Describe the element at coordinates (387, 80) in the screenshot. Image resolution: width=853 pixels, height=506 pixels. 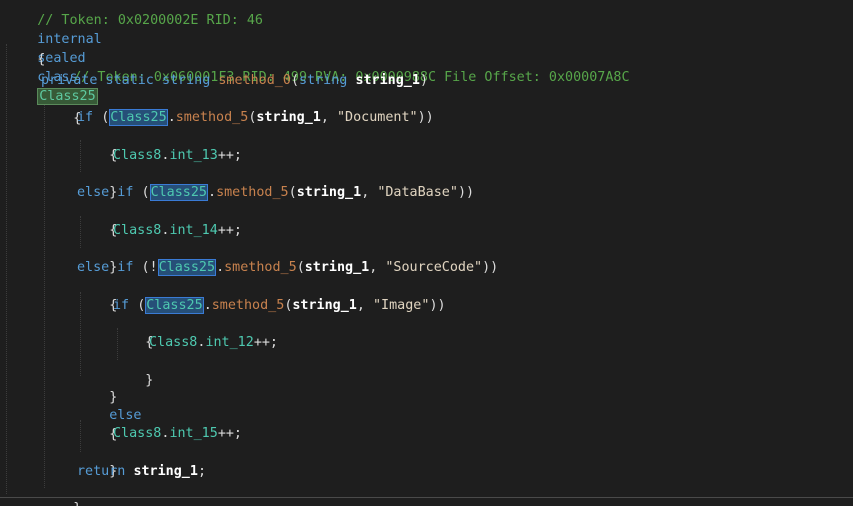
I see `parameter: string_1` at that location.